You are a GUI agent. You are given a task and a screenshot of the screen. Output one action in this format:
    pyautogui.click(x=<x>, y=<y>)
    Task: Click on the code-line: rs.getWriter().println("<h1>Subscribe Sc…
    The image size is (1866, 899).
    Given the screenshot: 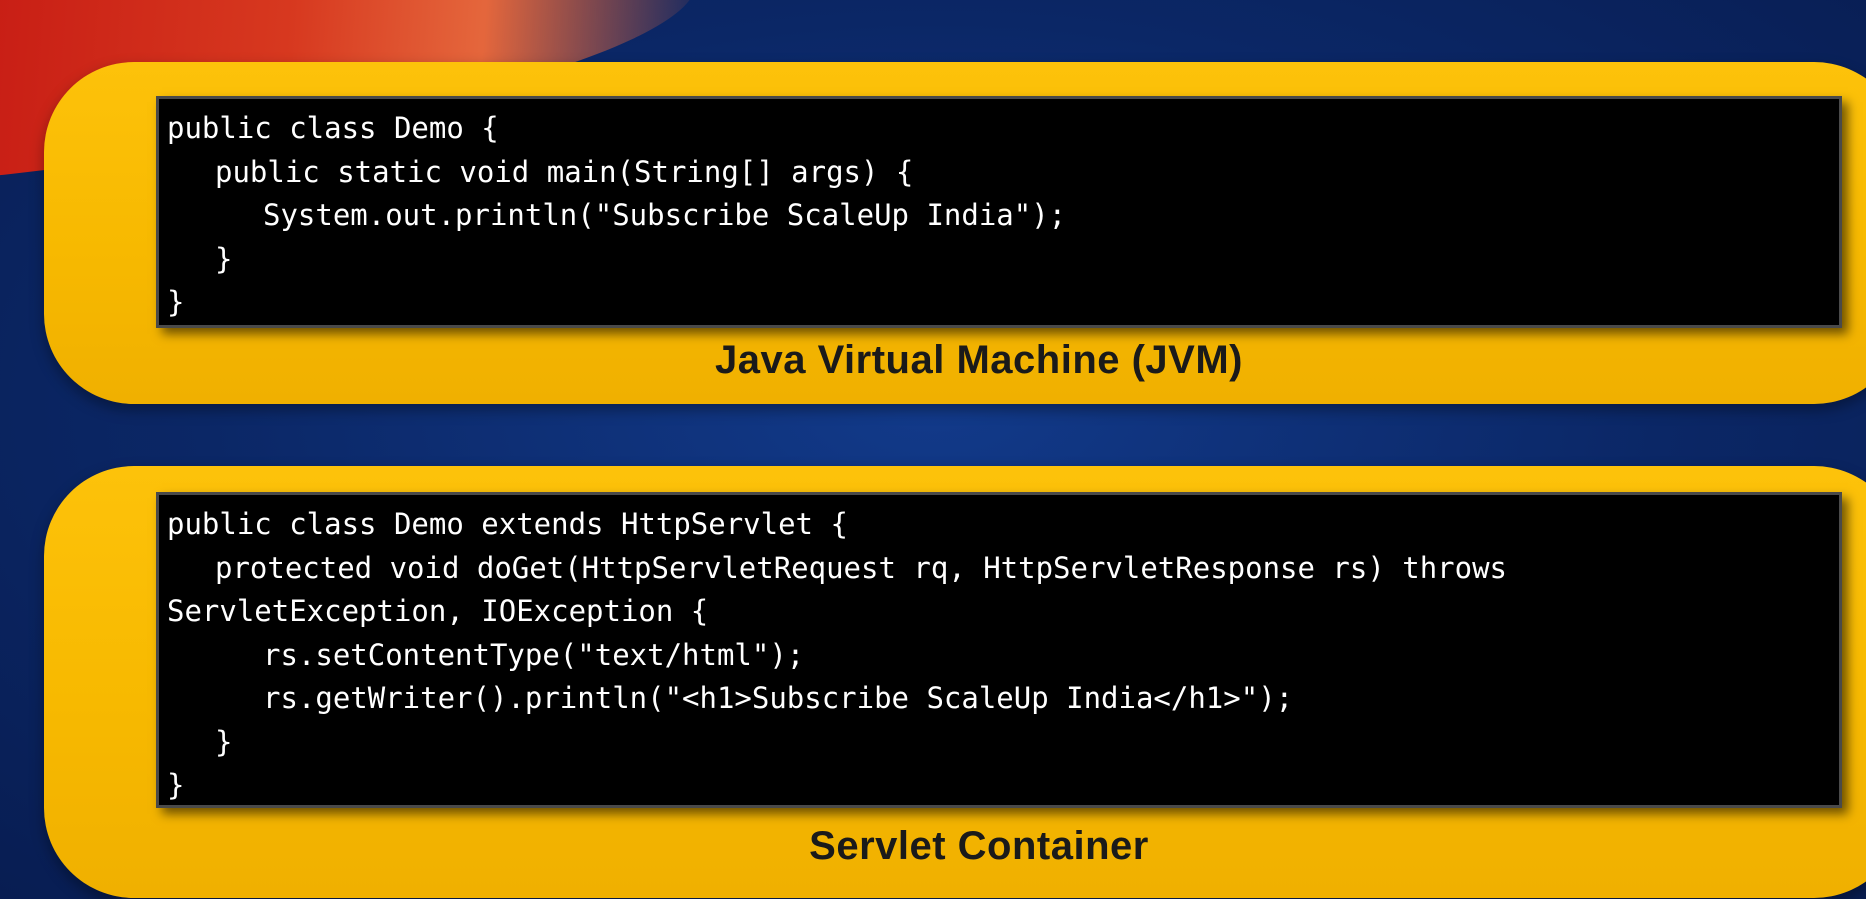 What is the action you would take?
    pyautogui.click(x=778, y=698)
    